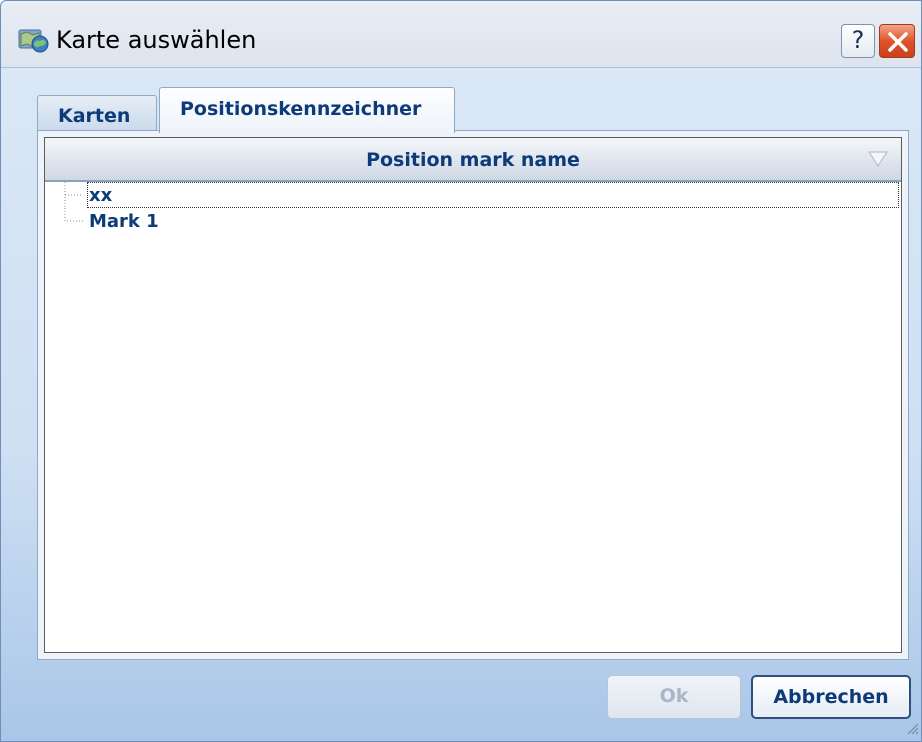  I want to click on tab-karten-label: Karten, so click(94, 116).